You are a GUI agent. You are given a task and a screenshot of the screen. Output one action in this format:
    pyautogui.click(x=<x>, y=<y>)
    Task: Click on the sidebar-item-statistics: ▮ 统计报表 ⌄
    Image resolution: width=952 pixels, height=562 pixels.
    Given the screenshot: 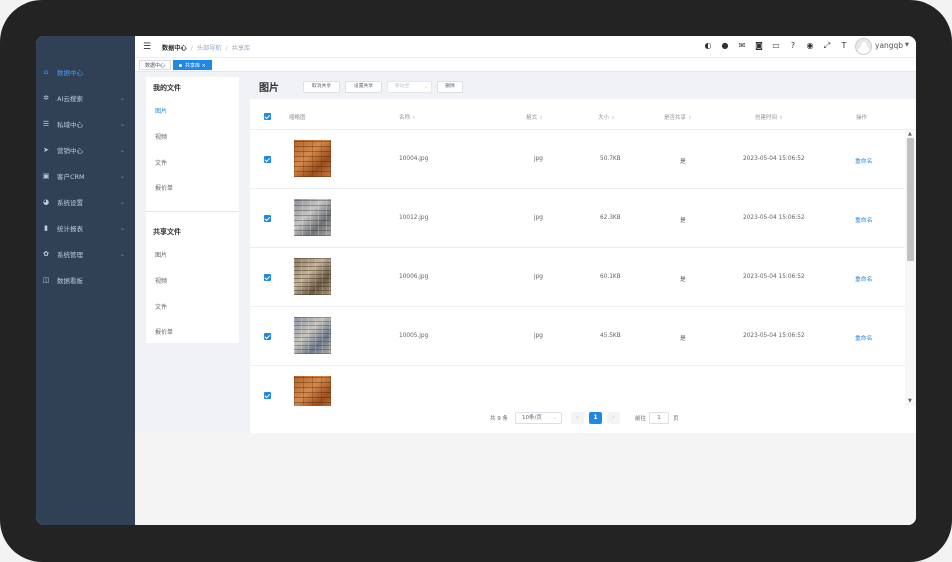 What is the action you would take?
    pyautogui.click(x=85, y=228)
    